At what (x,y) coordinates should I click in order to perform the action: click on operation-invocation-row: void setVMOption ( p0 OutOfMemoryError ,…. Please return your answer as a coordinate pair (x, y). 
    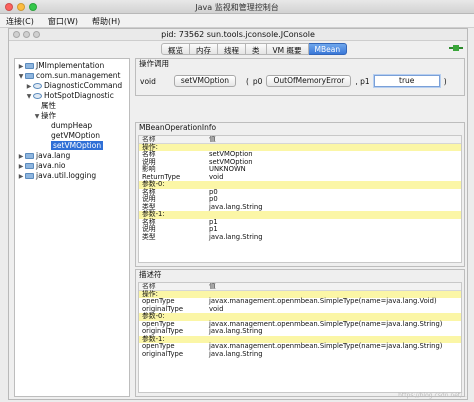
    Looking at the image, I should click on (293, 81).